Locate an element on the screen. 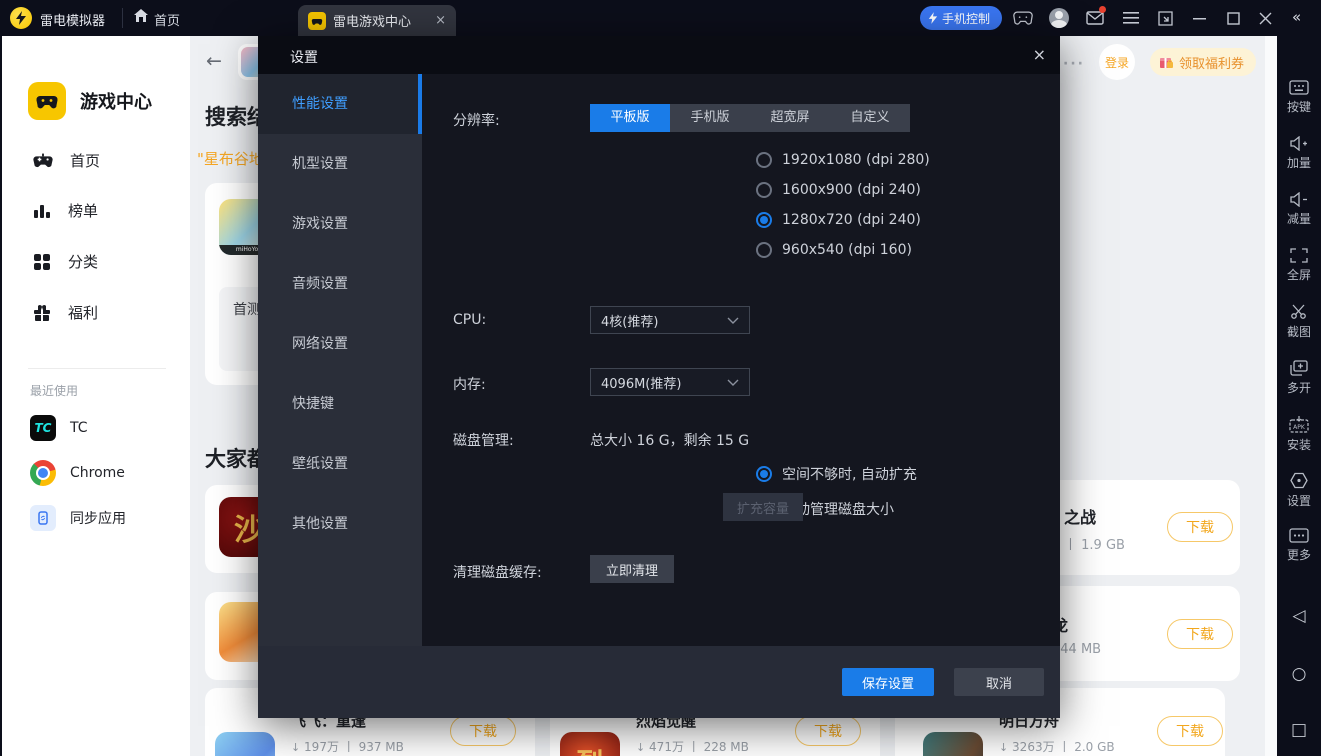 Image resolution: width=1321 pixels, height=756 pixels. toolbar-more-button: 更多 is located at coordinates (1299, 545).